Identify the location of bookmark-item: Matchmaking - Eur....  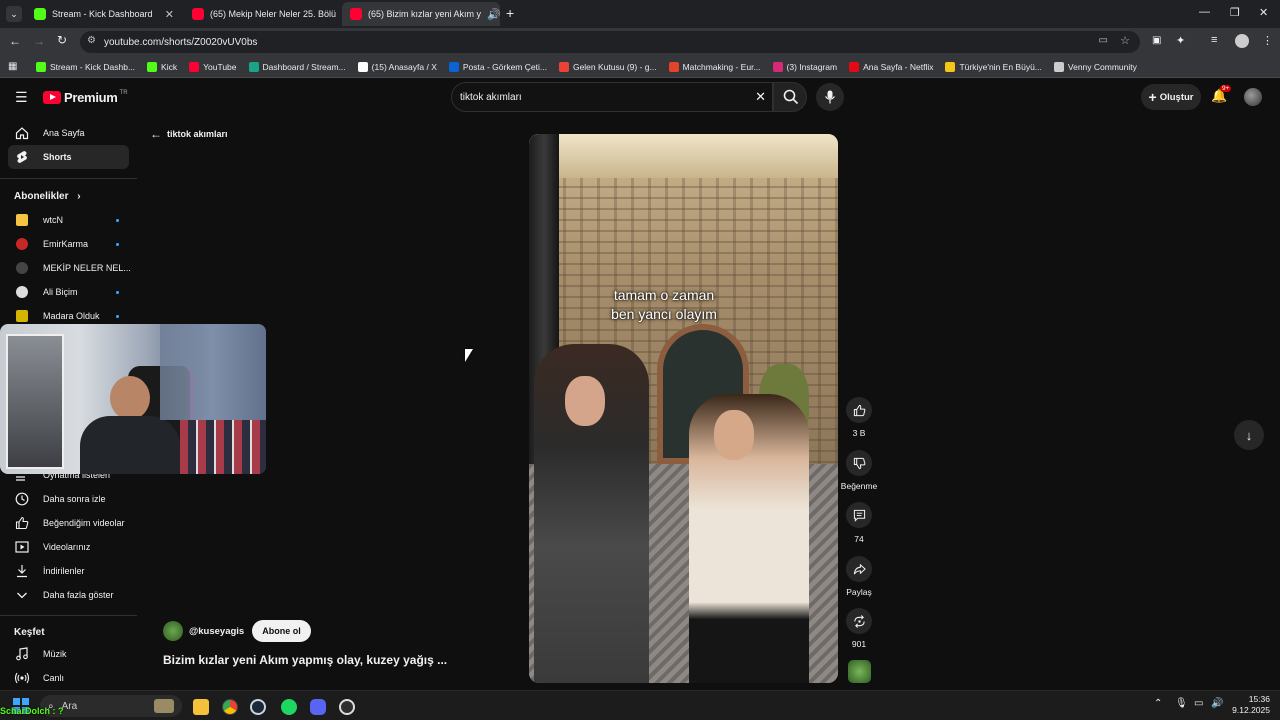
(714, 66).